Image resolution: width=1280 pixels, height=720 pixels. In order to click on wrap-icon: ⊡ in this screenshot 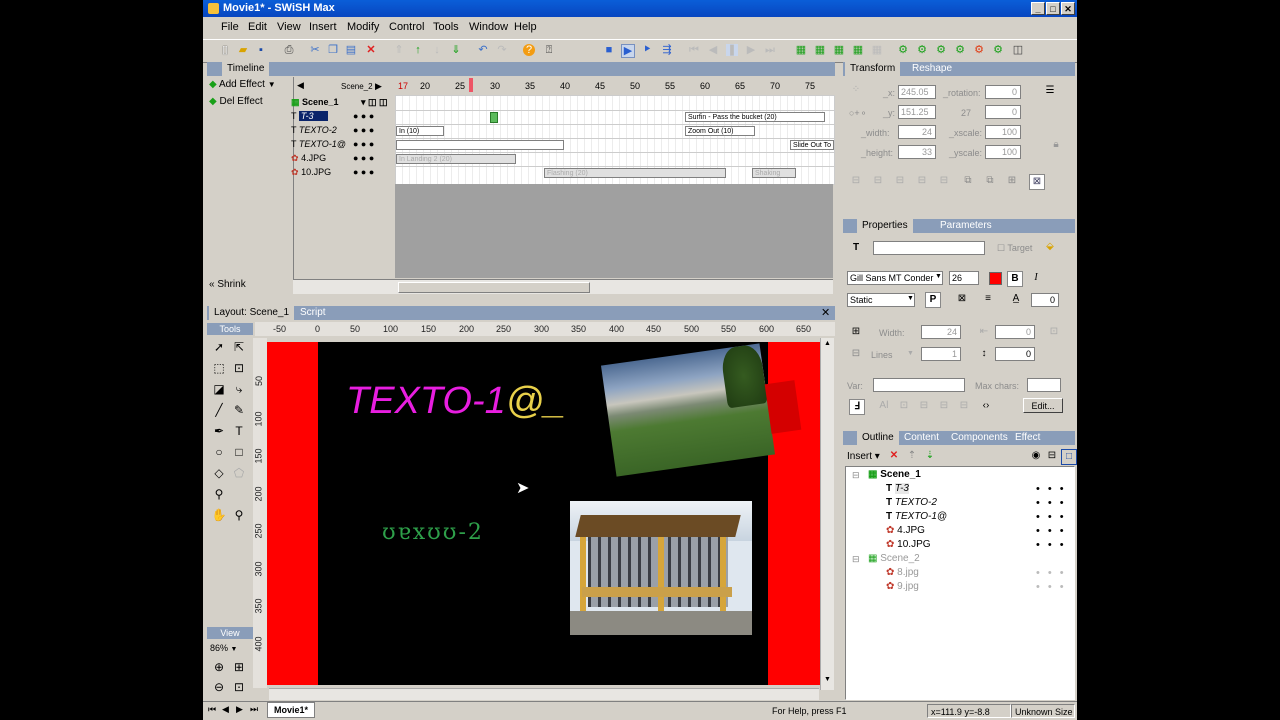, I will do `click(1054, 332)`.